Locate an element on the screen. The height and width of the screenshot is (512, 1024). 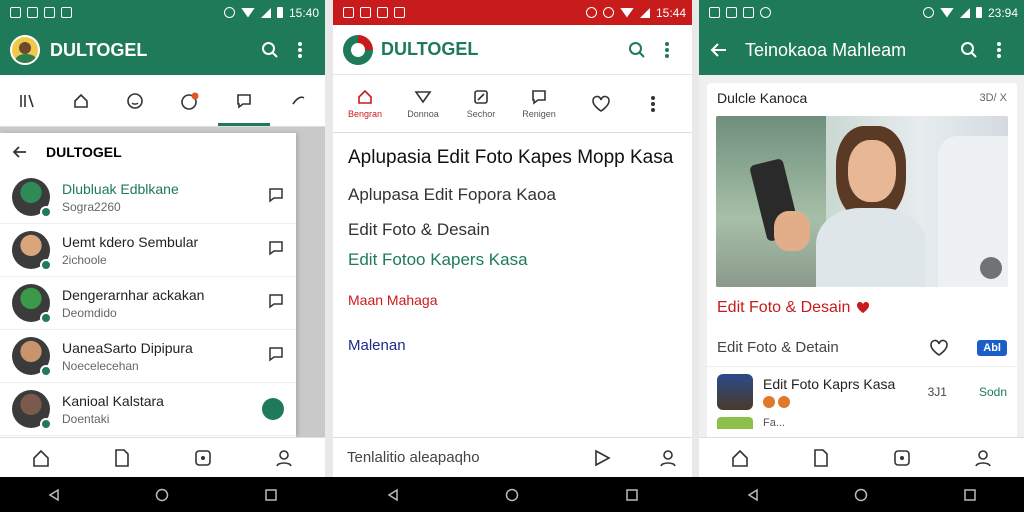
check-fab-icon is located at coordinates (273, 409).